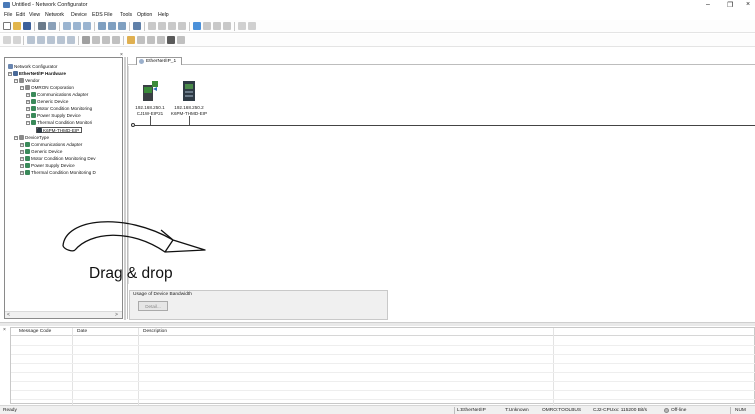 This screenshot has width=755, height=414. I want to click on horizontal-splitter, so click(377, 324).